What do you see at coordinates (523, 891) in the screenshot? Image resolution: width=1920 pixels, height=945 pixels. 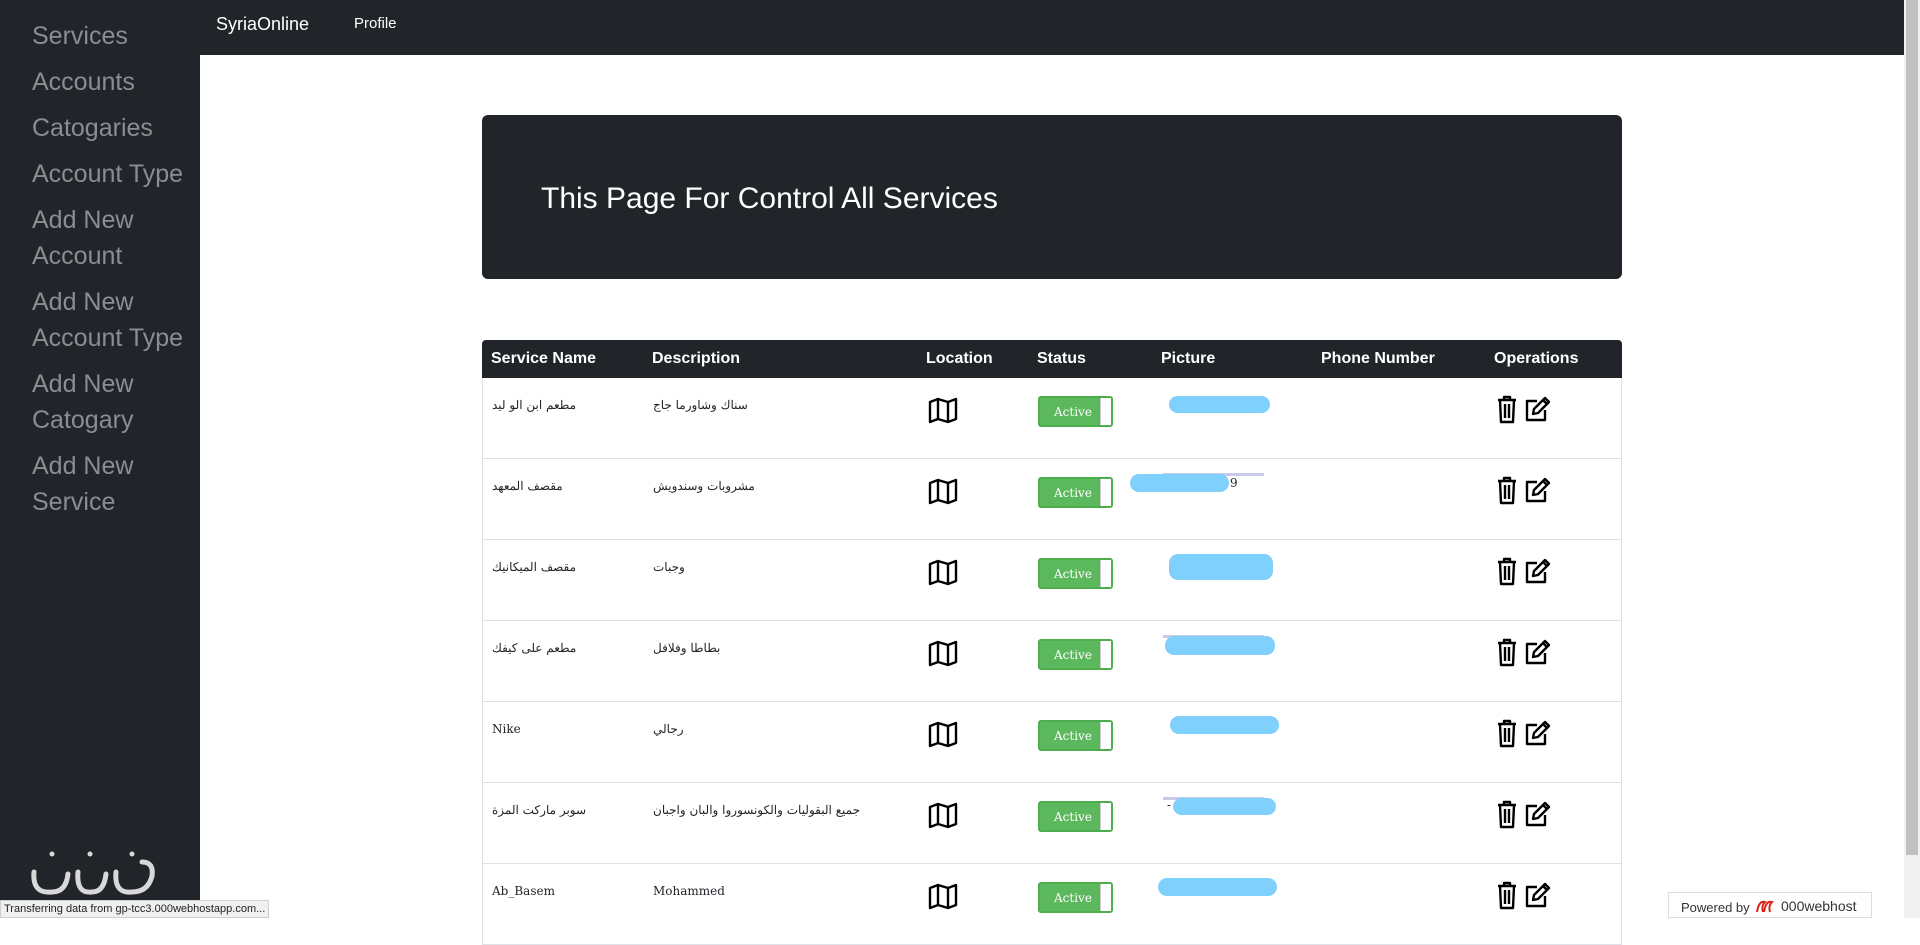 I see `service-name-cell: Ab_Basem` at bounding box center [523, 891].